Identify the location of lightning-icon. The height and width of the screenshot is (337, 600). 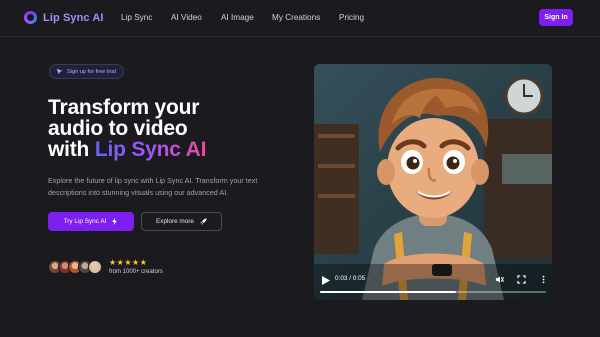
(115, 221).